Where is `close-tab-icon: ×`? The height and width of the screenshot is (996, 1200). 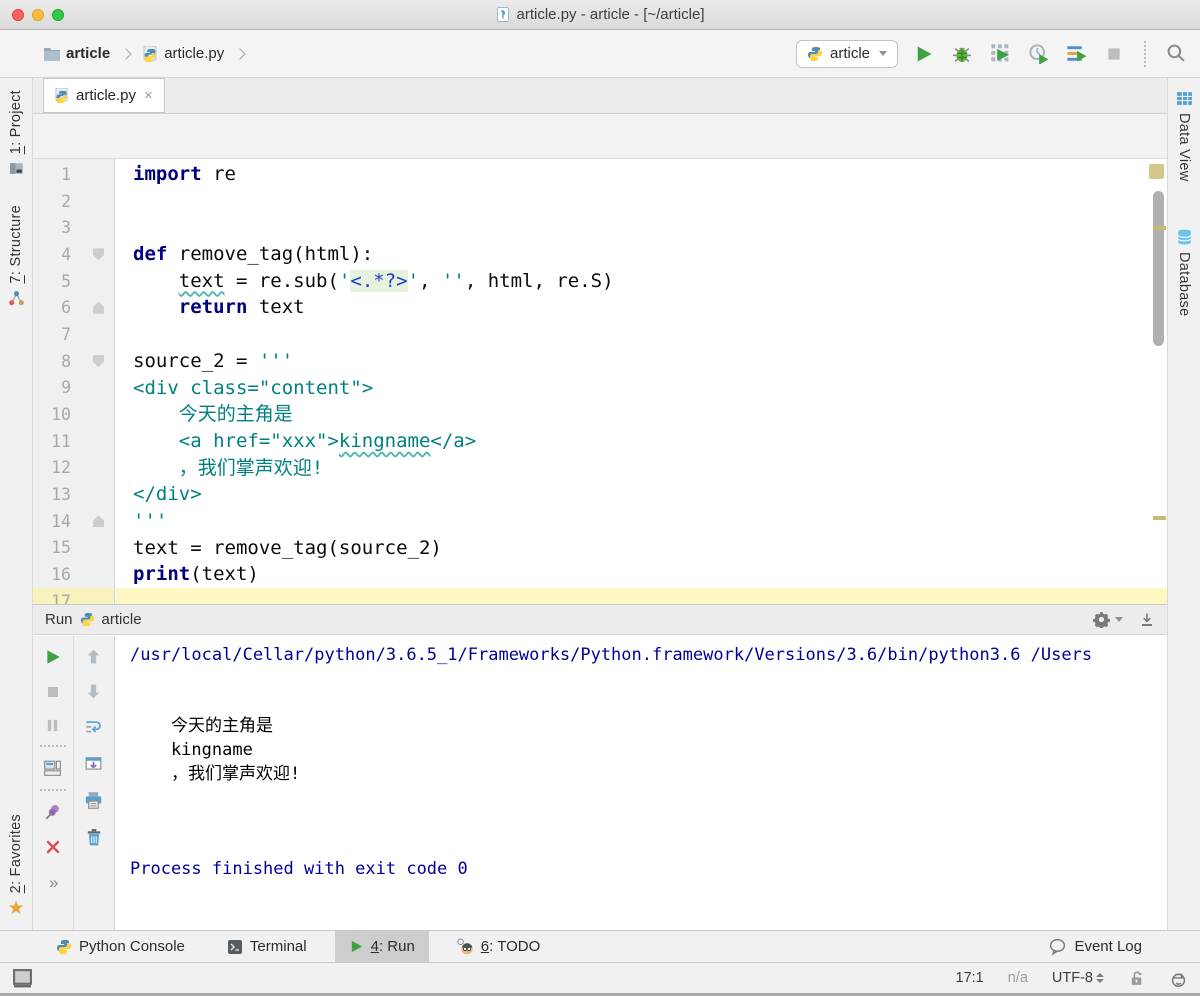 close-tab-icon: × is located at coordinates (148, 95).